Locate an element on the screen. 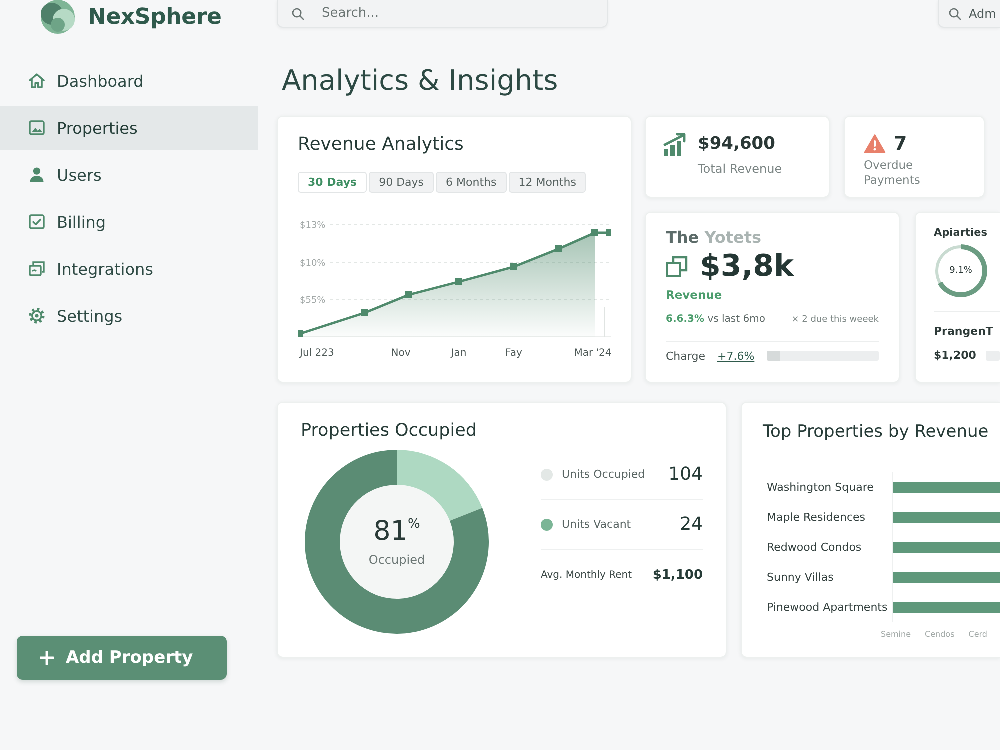  change-link: +7.6% is located at coordinates (736, 356).